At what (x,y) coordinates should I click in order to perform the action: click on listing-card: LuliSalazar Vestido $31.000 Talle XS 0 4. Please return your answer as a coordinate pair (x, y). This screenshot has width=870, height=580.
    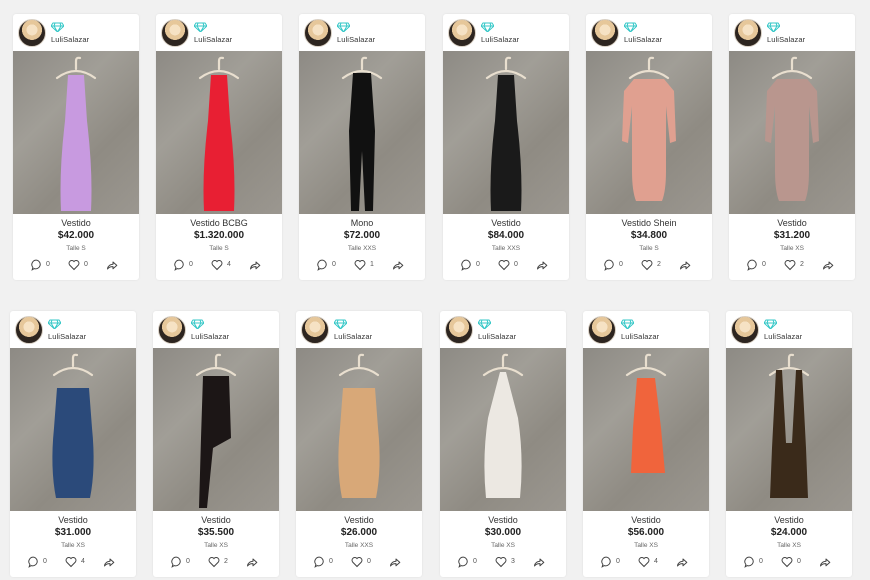
    Looking at the image, I should click on (73, 444).